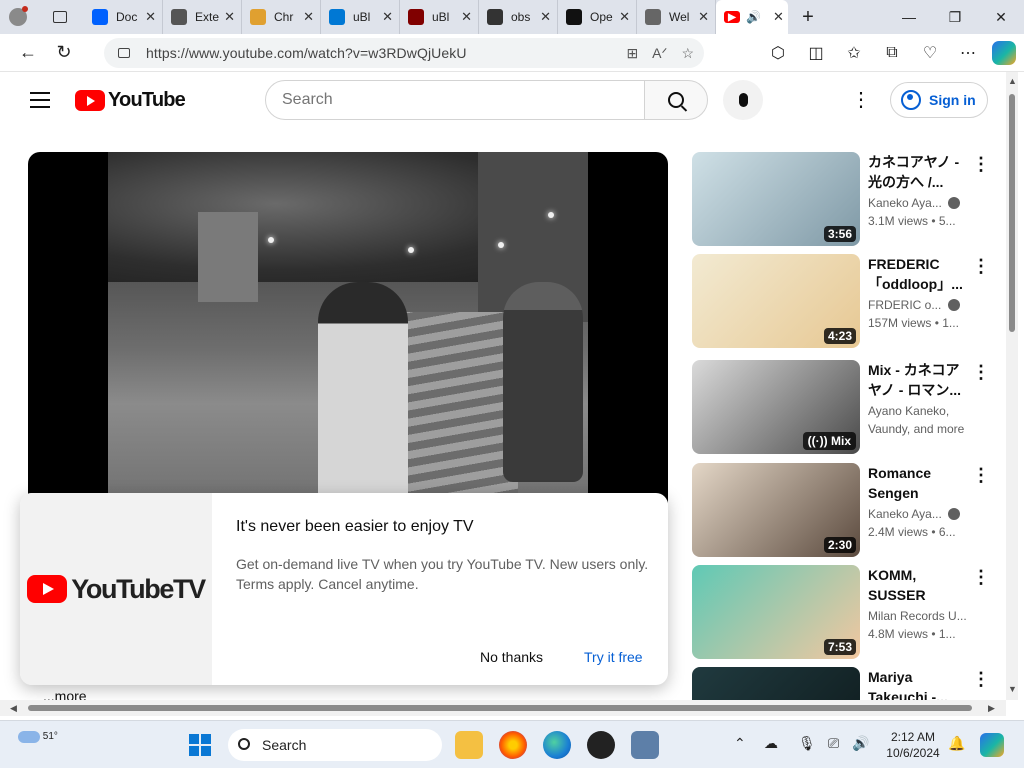 This screenshot has width=1024, height=768. What do you see at coordinates (13, 708) in the screenshot?
I see `scroll-left-icon: ◀` at bounding box center [13, 708].